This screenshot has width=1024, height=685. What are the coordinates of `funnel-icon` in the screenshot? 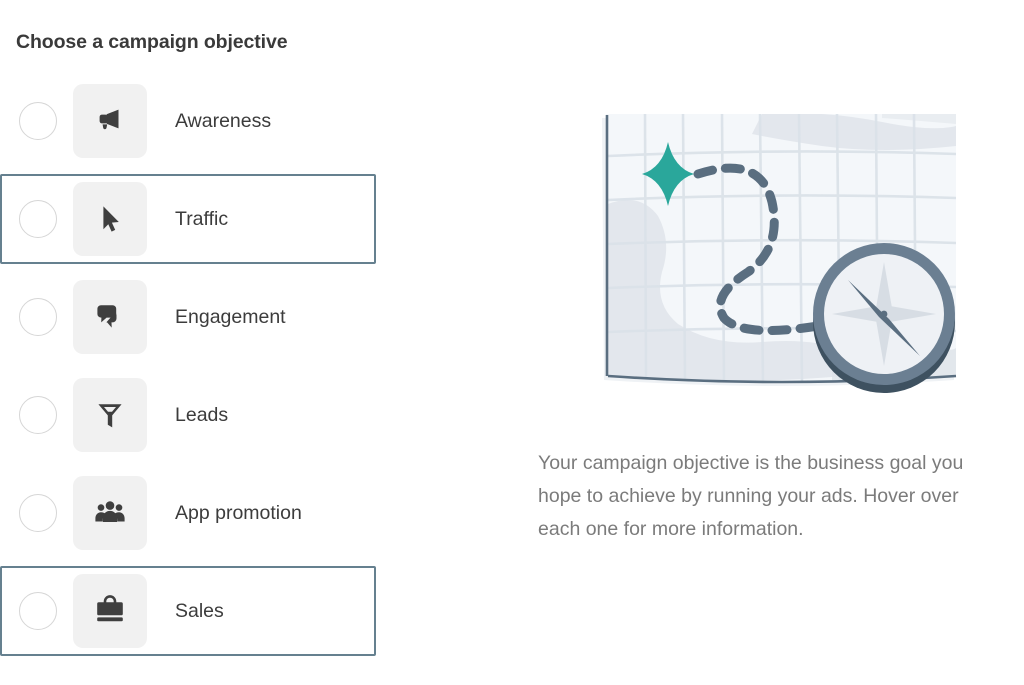 It's located at (110, 415).